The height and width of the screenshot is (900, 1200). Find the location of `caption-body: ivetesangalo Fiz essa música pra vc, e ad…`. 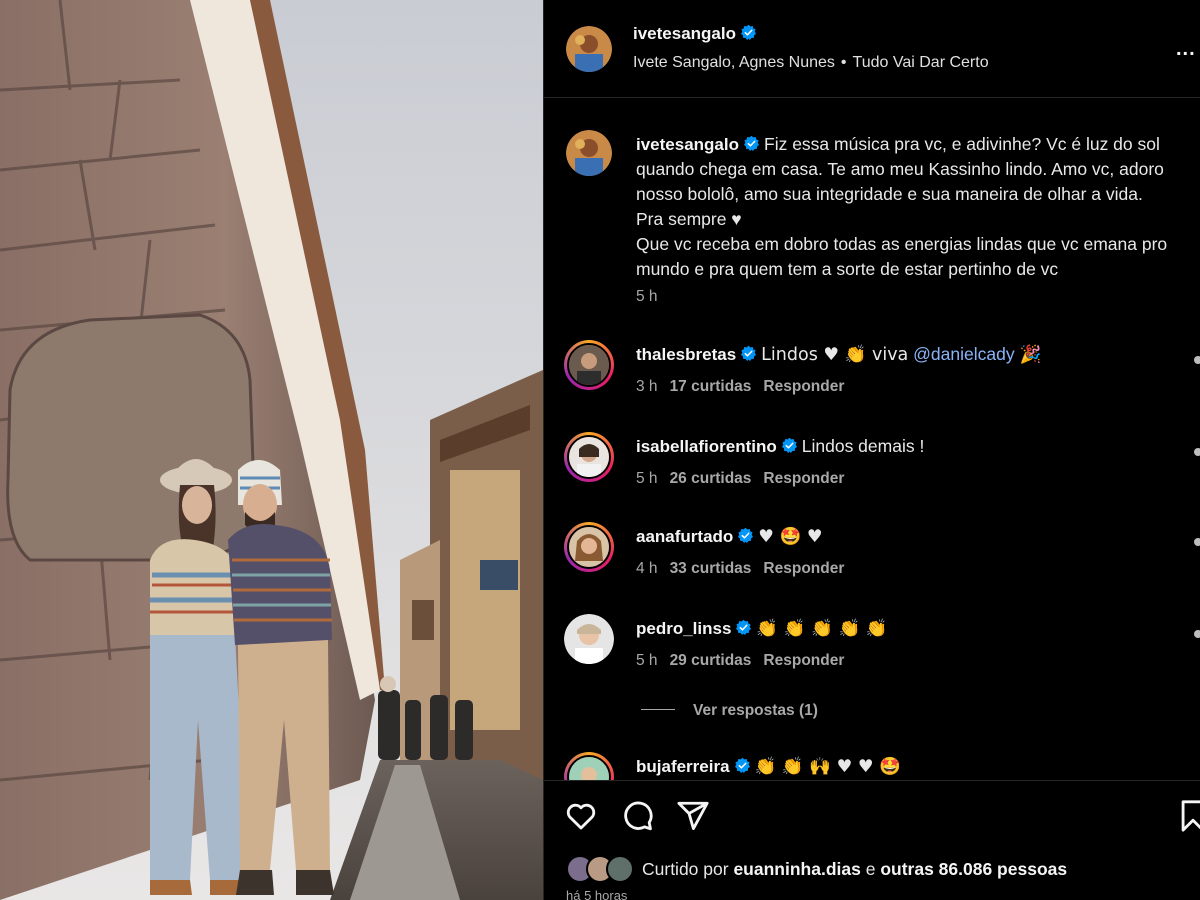

caption-body: ivetesangalo Fiz essa música pra vc, e ad… is located at coordinates (918, 207).